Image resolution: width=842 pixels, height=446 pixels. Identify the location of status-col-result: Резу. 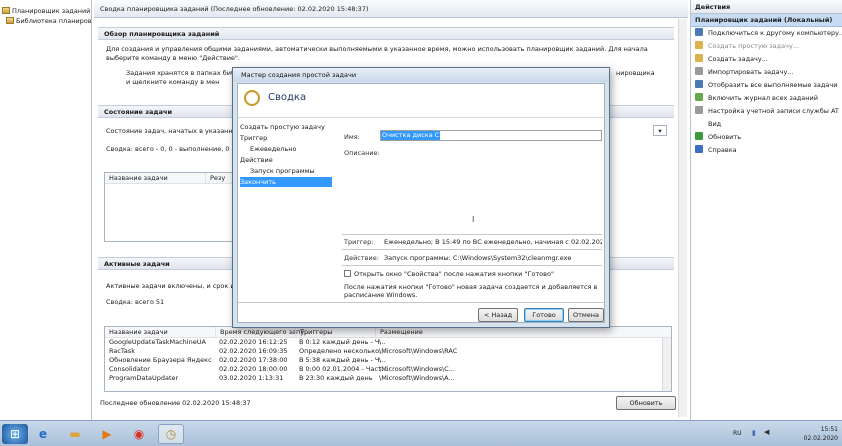
(215, 178).